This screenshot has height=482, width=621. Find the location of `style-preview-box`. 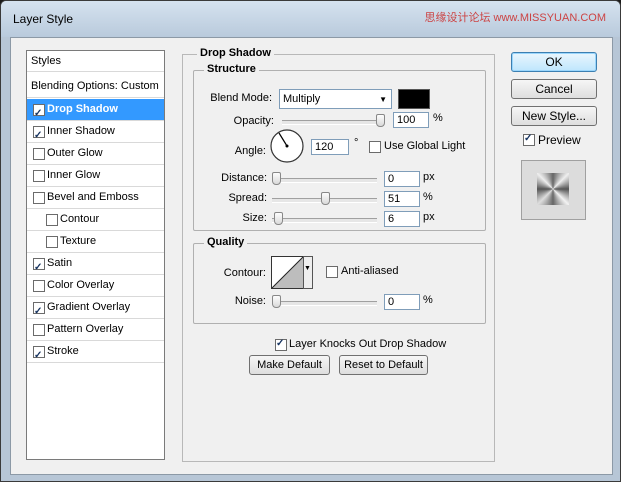

style-preview-box is located at coordinates (553, 190).